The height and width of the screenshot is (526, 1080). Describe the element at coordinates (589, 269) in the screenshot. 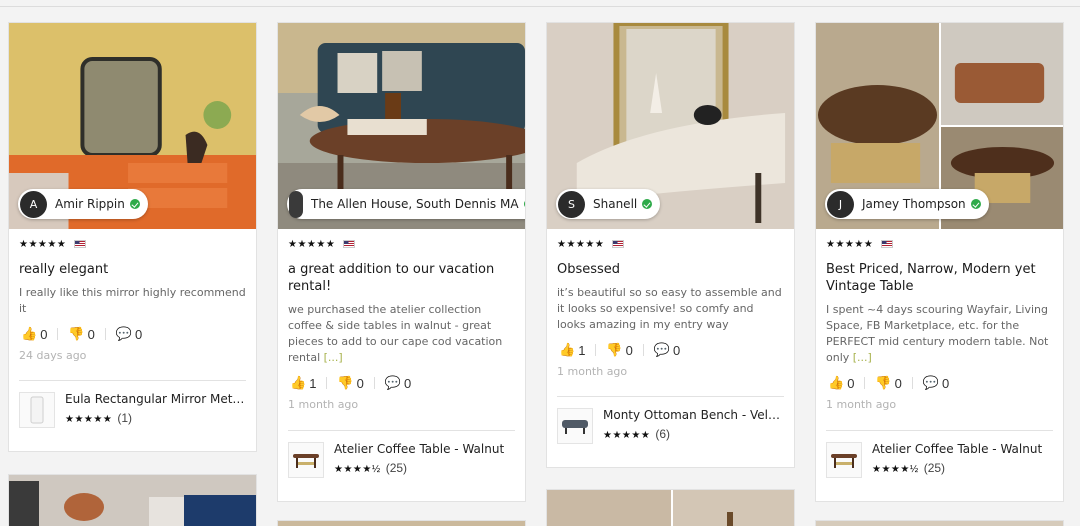

I see `review-title: Obsessed` at that location.